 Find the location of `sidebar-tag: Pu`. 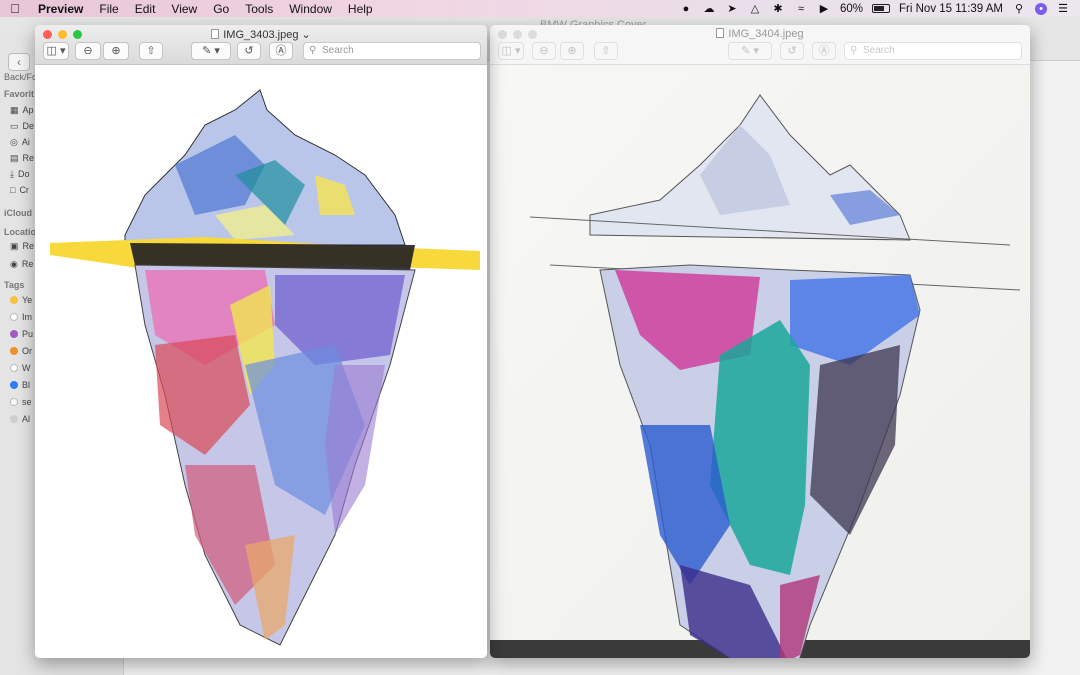

sidebar-tag: Pu is located at coordinates (21, 334).